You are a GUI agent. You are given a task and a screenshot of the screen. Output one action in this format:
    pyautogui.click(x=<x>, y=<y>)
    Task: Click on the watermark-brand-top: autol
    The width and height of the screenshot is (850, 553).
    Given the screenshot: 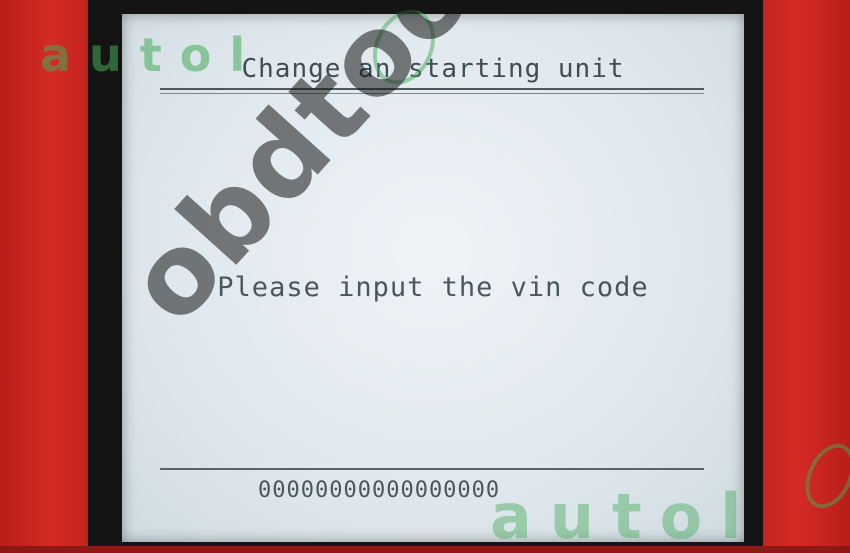 What is the action you would take?
    pyautogui.click(x=152, y=55)
    